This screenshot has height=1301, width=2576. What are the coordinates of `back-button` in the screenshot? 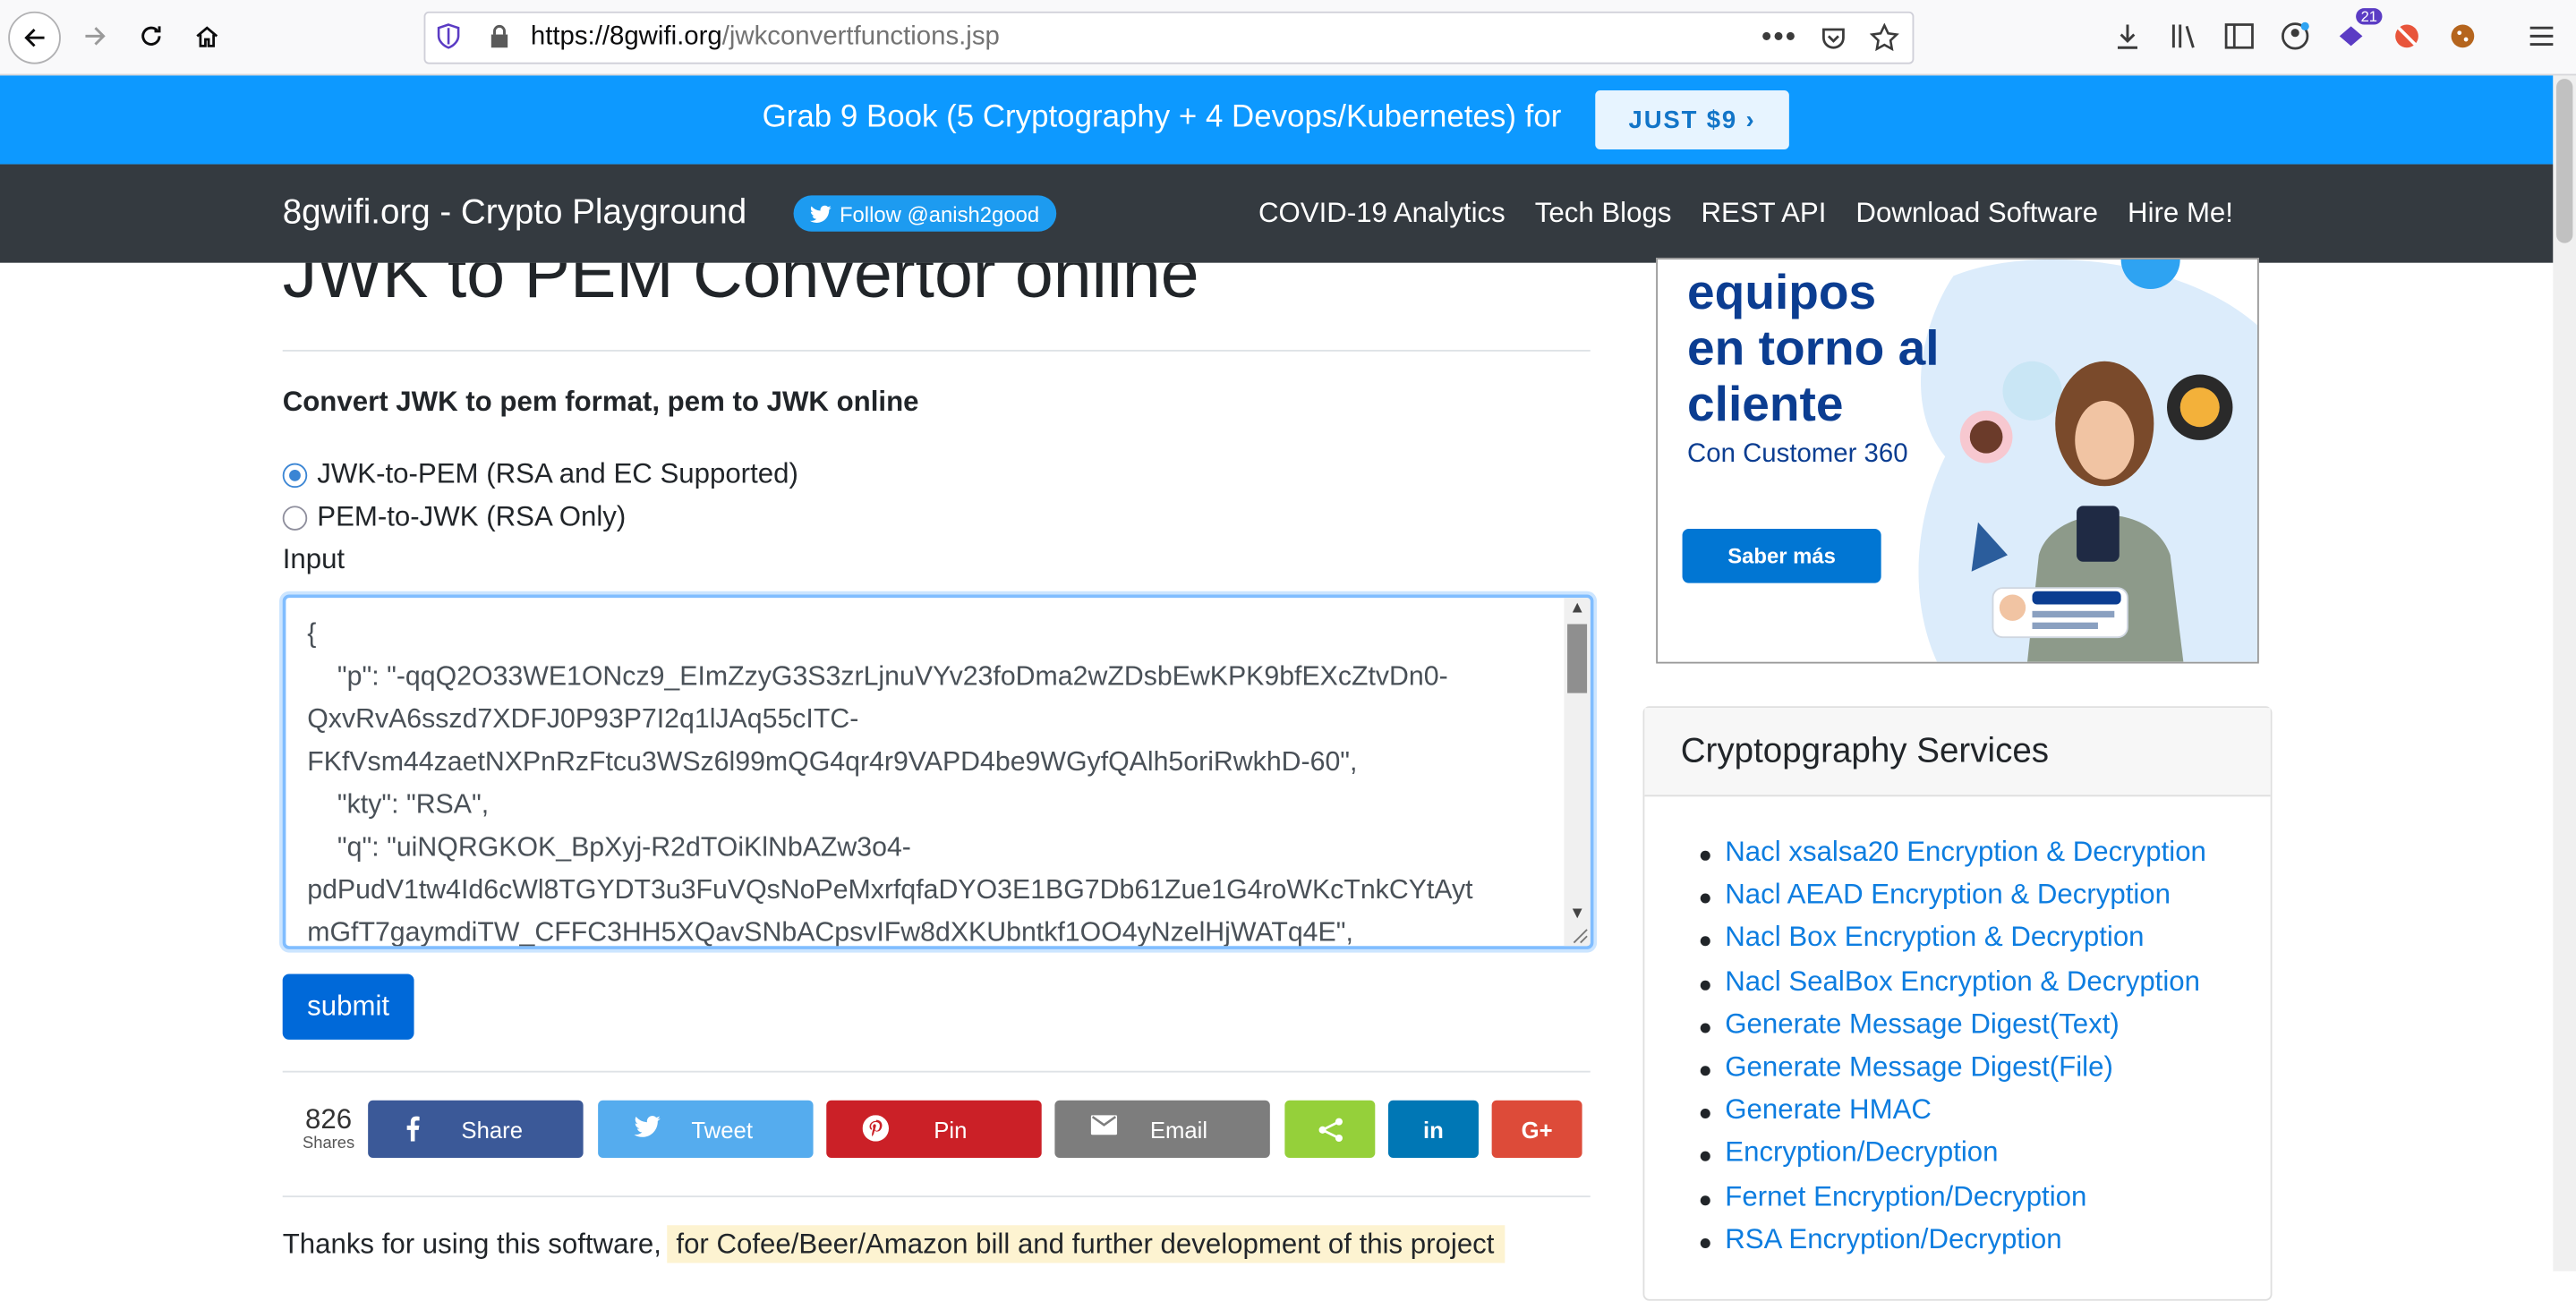 It's located at (34, 37).